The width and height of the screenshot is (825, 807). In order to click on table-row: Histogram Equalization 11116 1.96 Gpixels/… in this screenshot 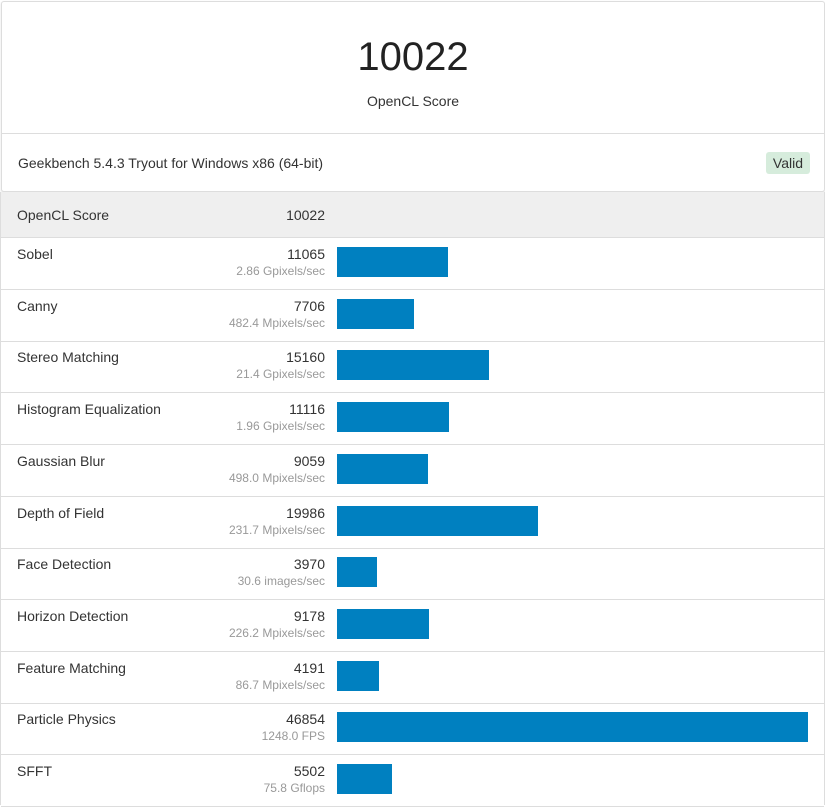, I will do `click(412, 419)`.